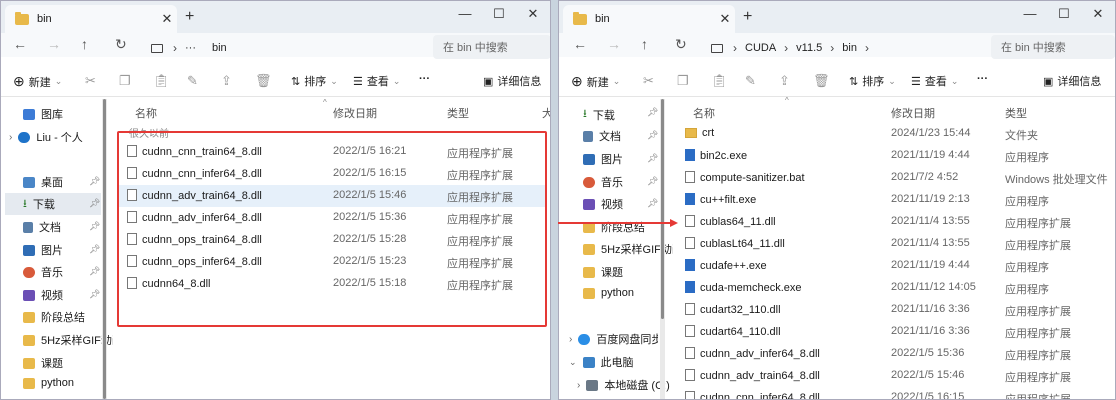  Describe the element at coordinates (202, 240) in the screenshot. I see `file-name-text: cudnn_ops_train64_8.dll` at that location.